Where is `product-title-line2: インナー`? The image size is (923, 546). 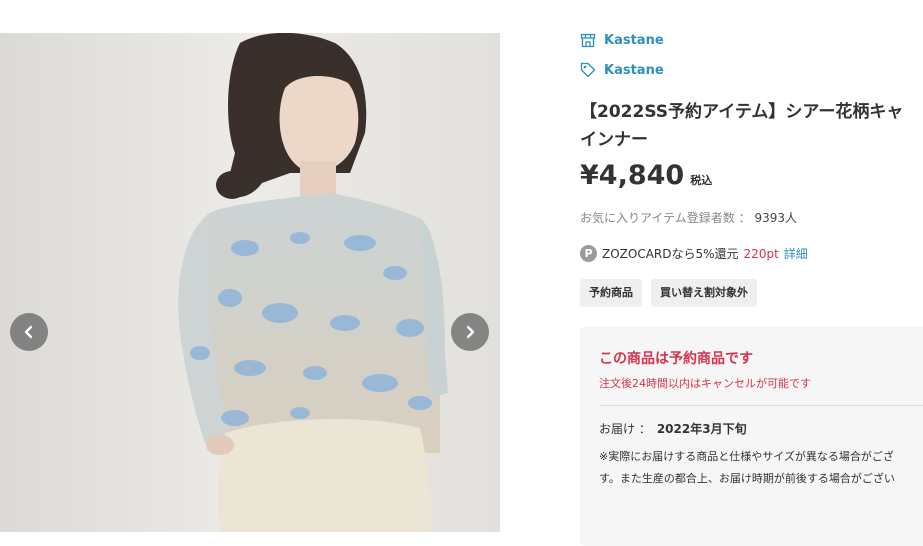
product-title-line2: インナー is located at coordinates (614, 140).